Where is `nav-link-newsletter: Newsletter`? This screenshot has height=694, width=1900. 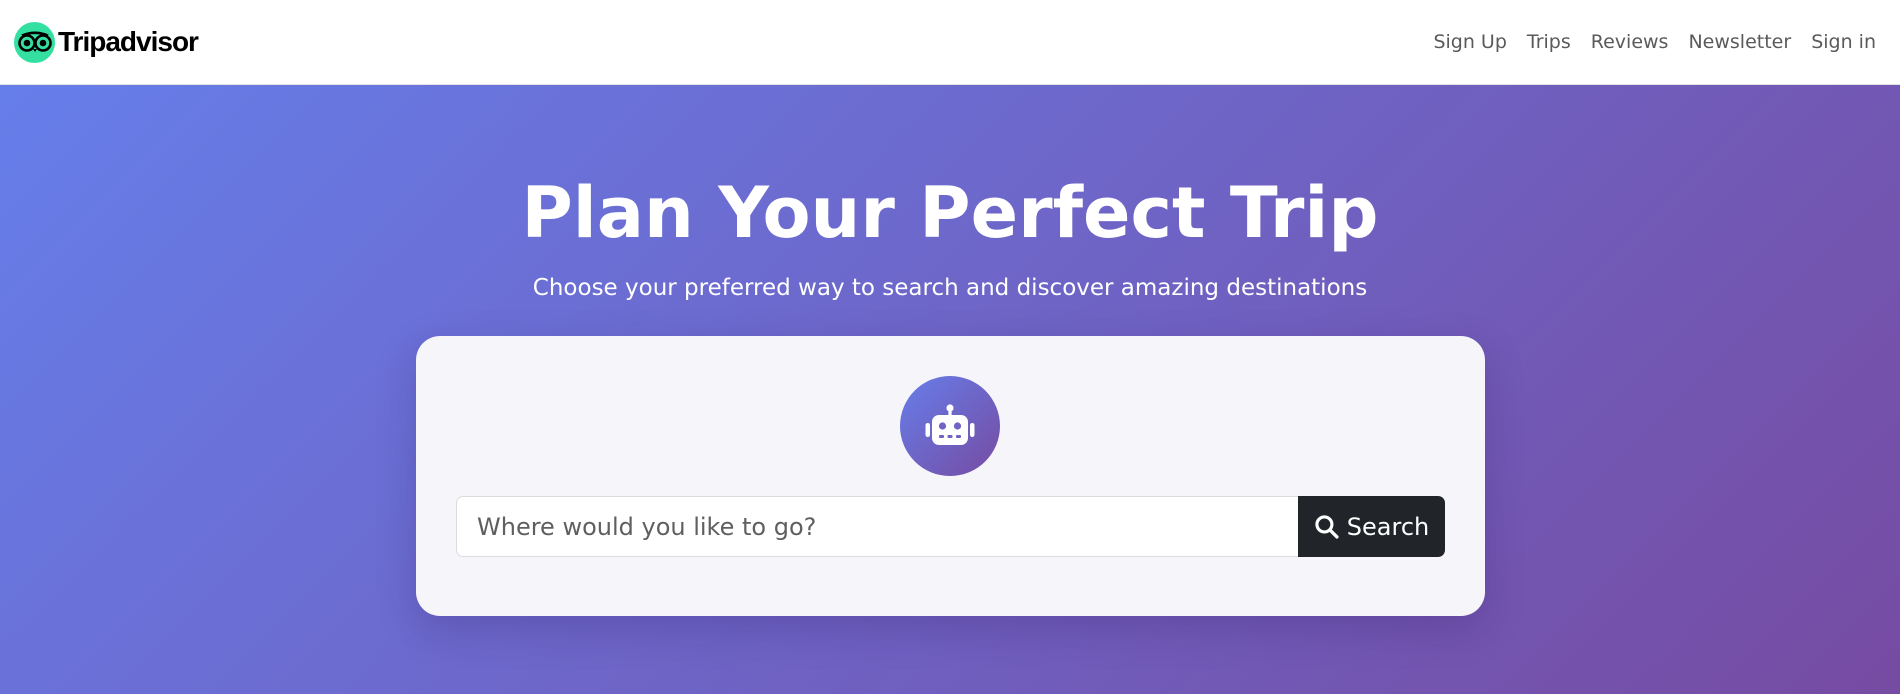 nav-link-newsletter: Newsletter is located at coordinates (1739, 42).